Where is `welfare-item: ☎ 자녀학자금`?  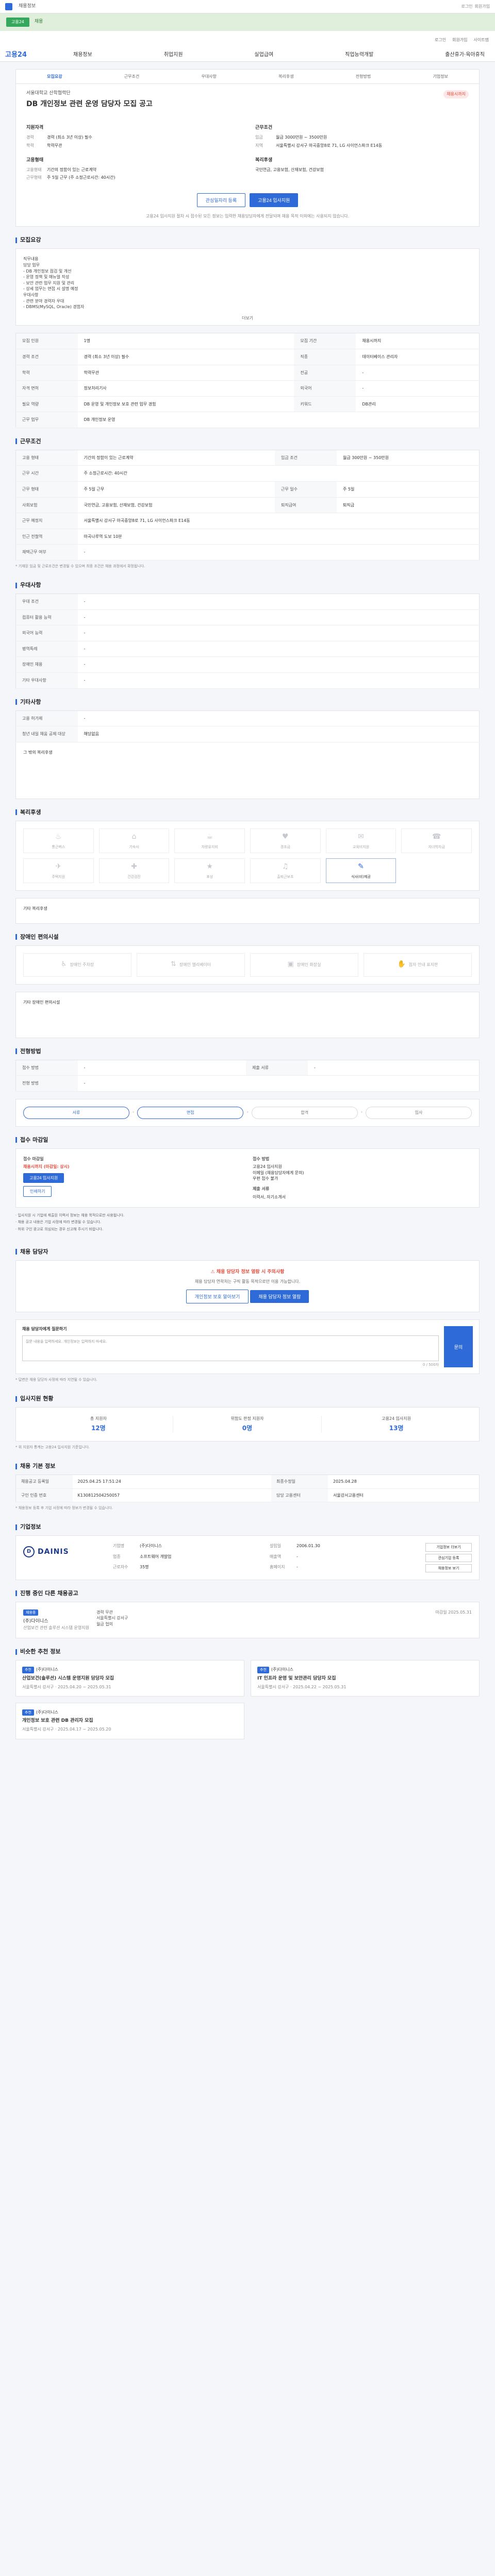 welfare-item: ☎ 자녀학자금 is located at coordinates (437, 840).